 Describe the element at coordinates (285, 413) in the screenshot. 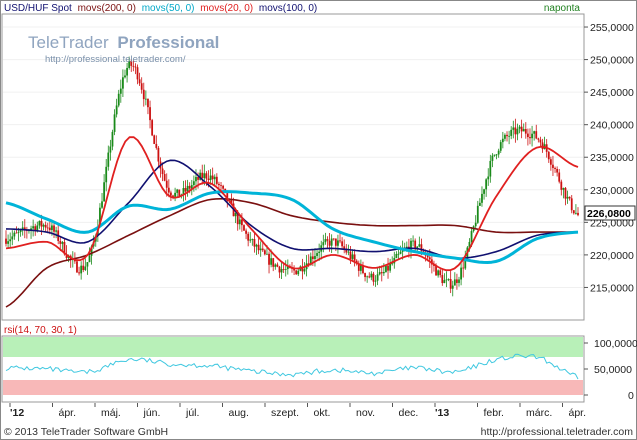

I see `time-tick-label: szept.` at that location.